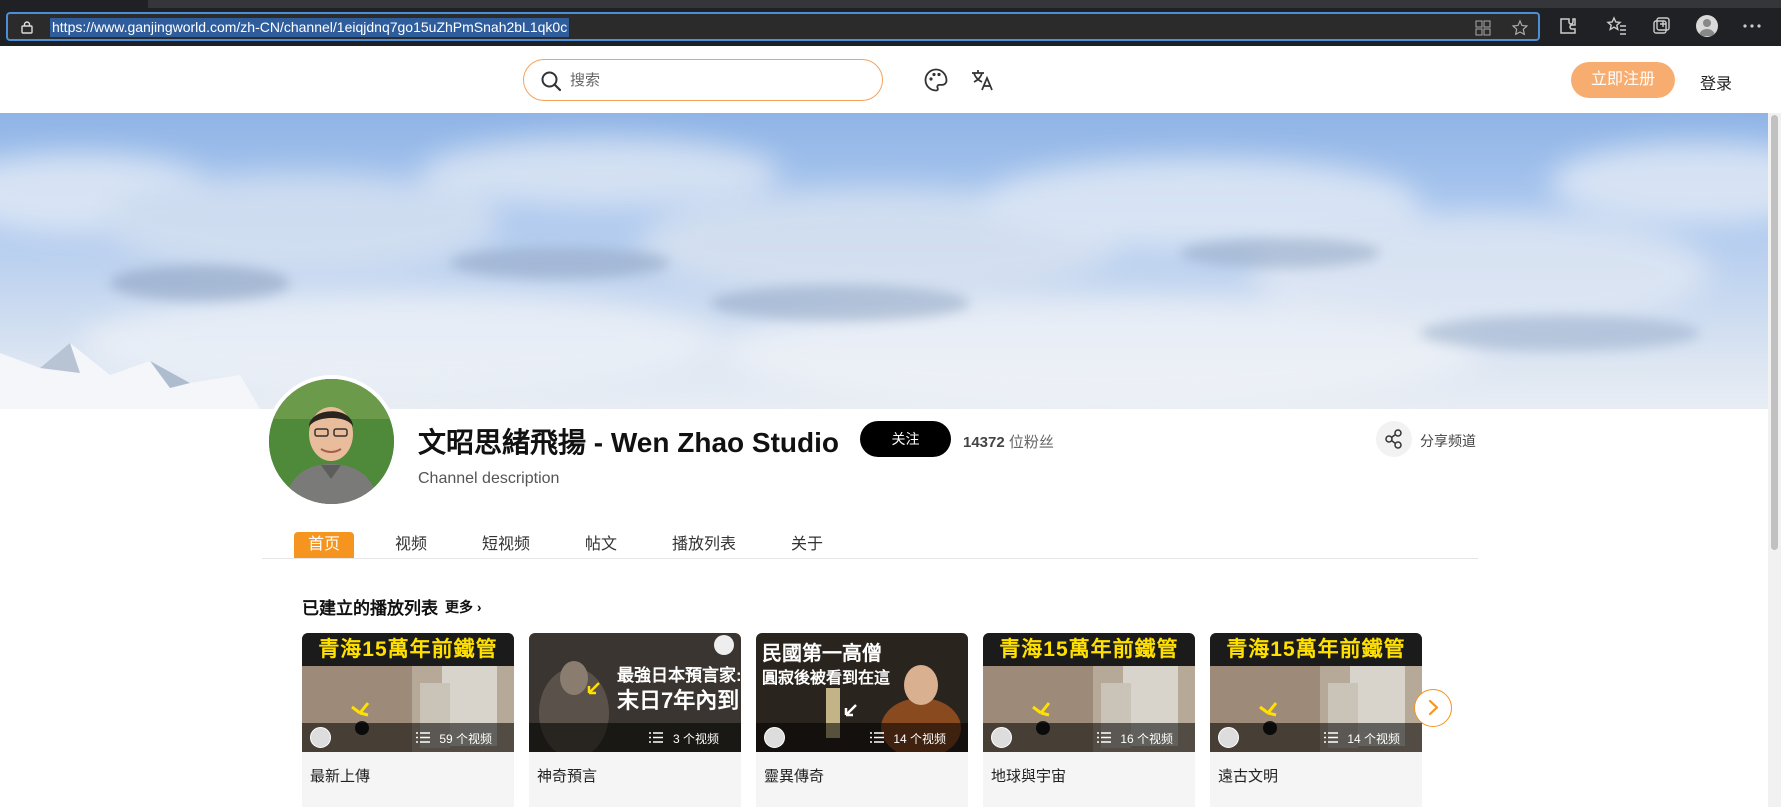  What do you see at coordinates (465, 739) in the screenshot?
I see `video-count: 59 个视频` at bounding box center [465, 739].